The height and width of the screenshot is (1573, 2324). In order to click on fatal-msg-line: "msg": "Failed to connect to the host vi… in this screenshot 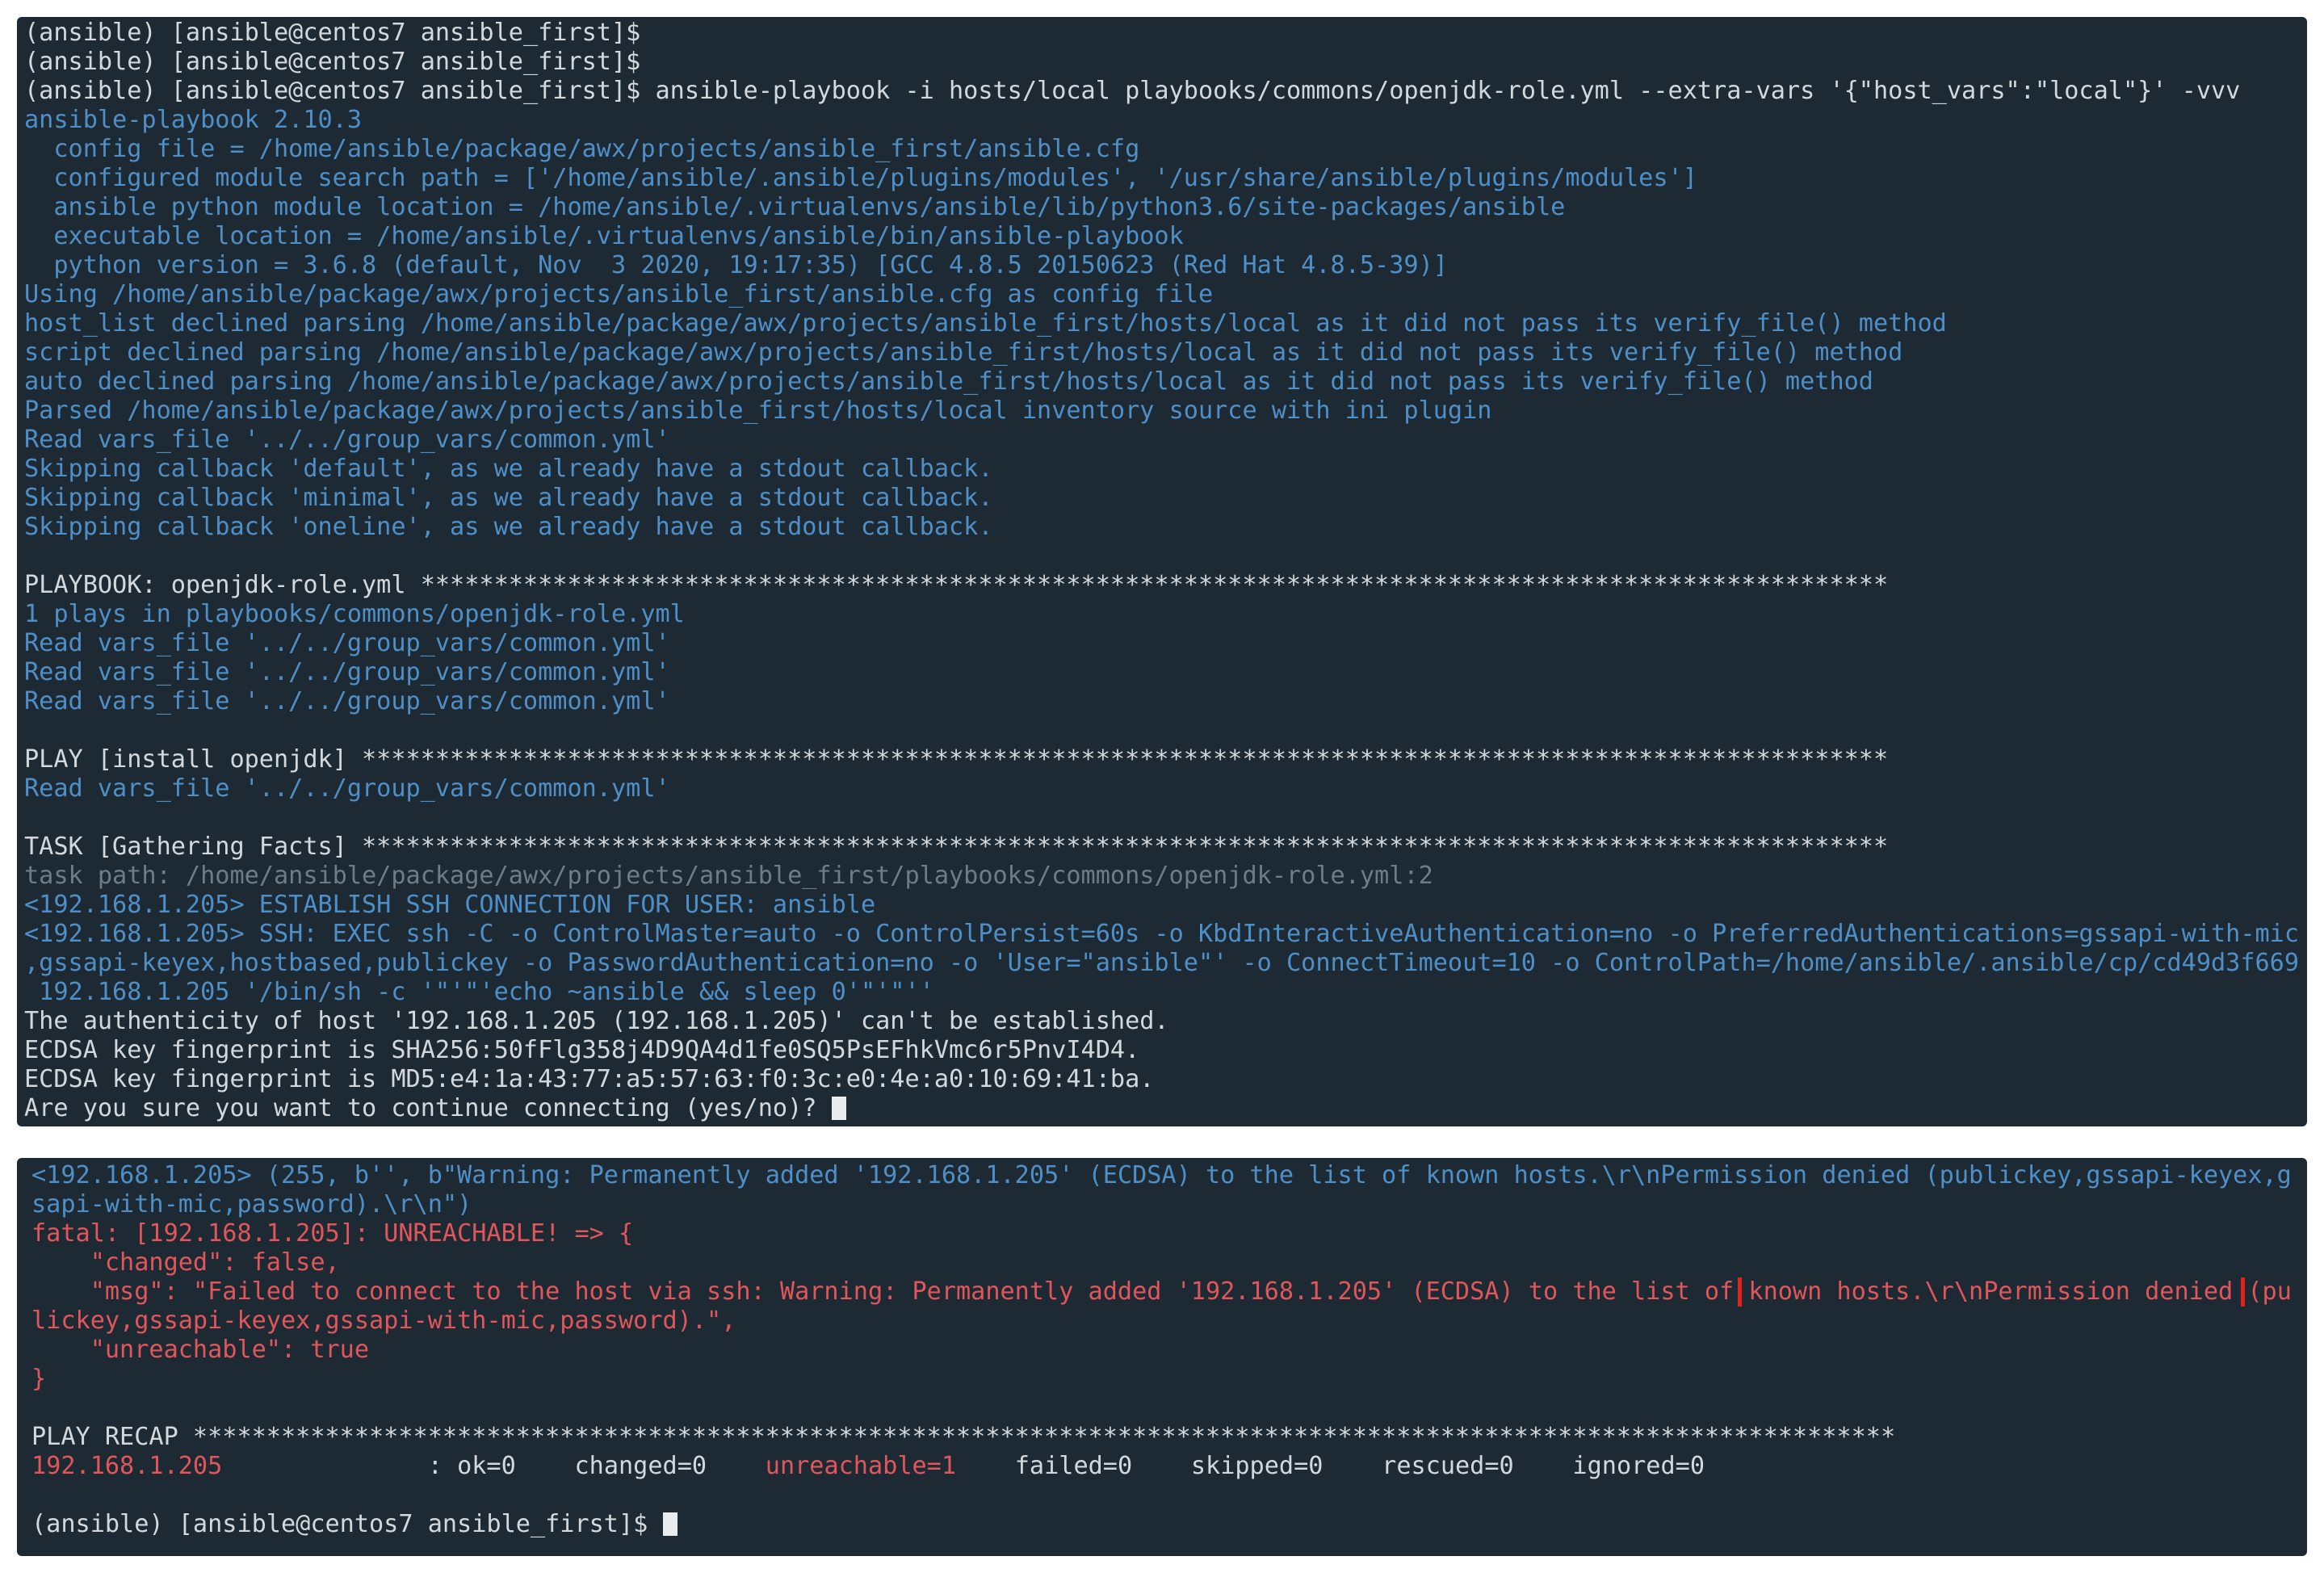, I will do `click(1162, 1292)`.